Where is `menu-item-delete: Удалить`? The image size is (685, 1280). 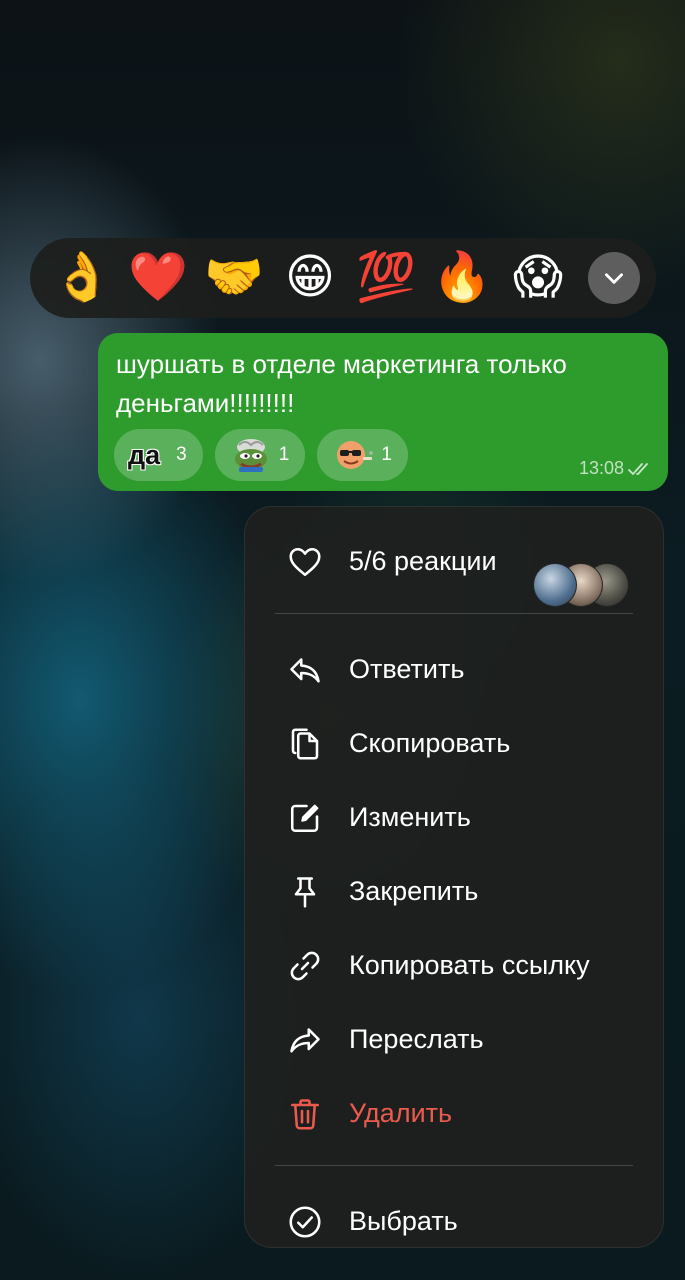 menu-item-delete: Удалить is located at coordinates (454, 1113).